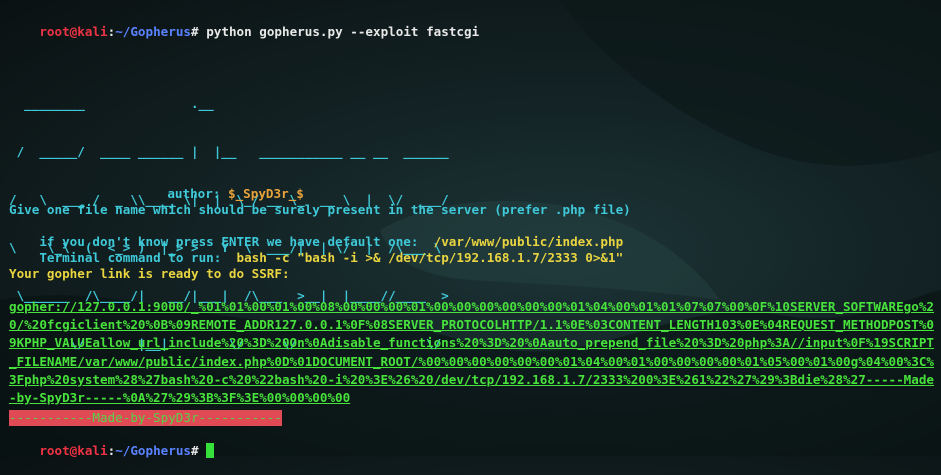 This screenshot has width=941, height=475. What do you see at coordinates (266, 193) in the screenshot?
I see `author-value: $_SpyD3r_$` at bounding box center [266, 193].